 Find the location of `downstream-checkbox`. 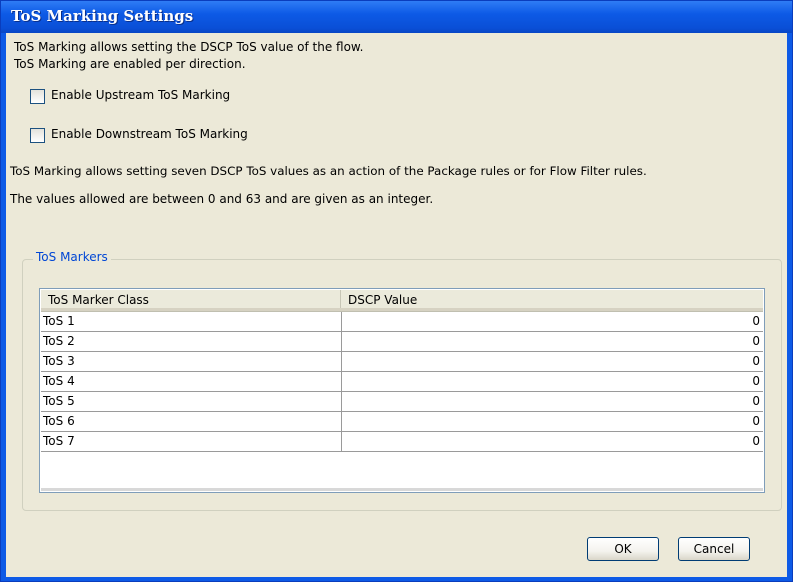

downstream-checkbox is located at coordinates (37, 135).